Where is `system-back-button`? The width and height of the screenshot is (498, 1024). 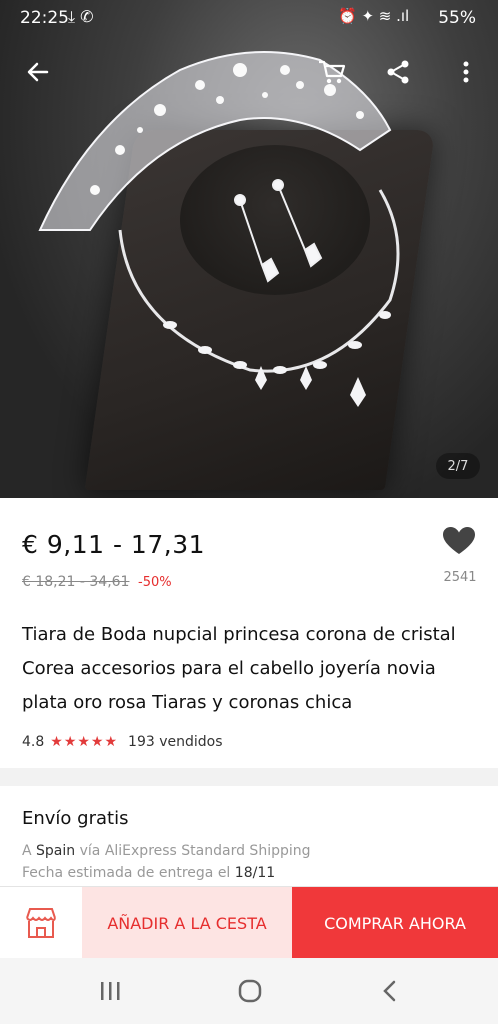 system-back-button is located at coordinates (390, 991).